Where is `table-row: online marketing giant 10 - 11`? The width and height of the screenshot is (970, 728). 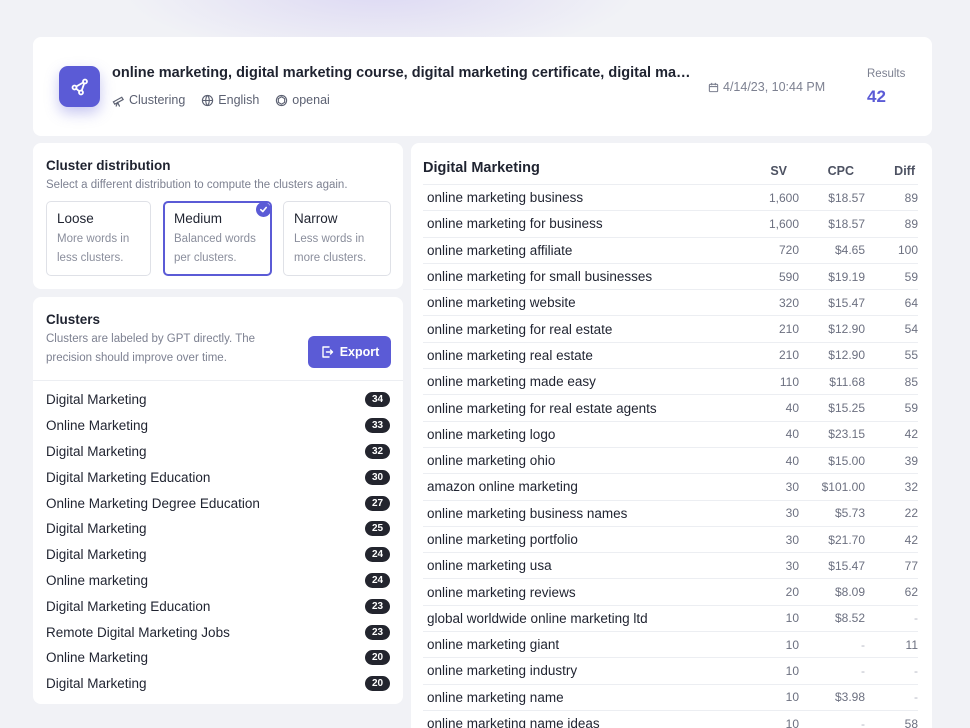
table-row: online marketing giant 10 - 11 is located at coordinates (670, 644).